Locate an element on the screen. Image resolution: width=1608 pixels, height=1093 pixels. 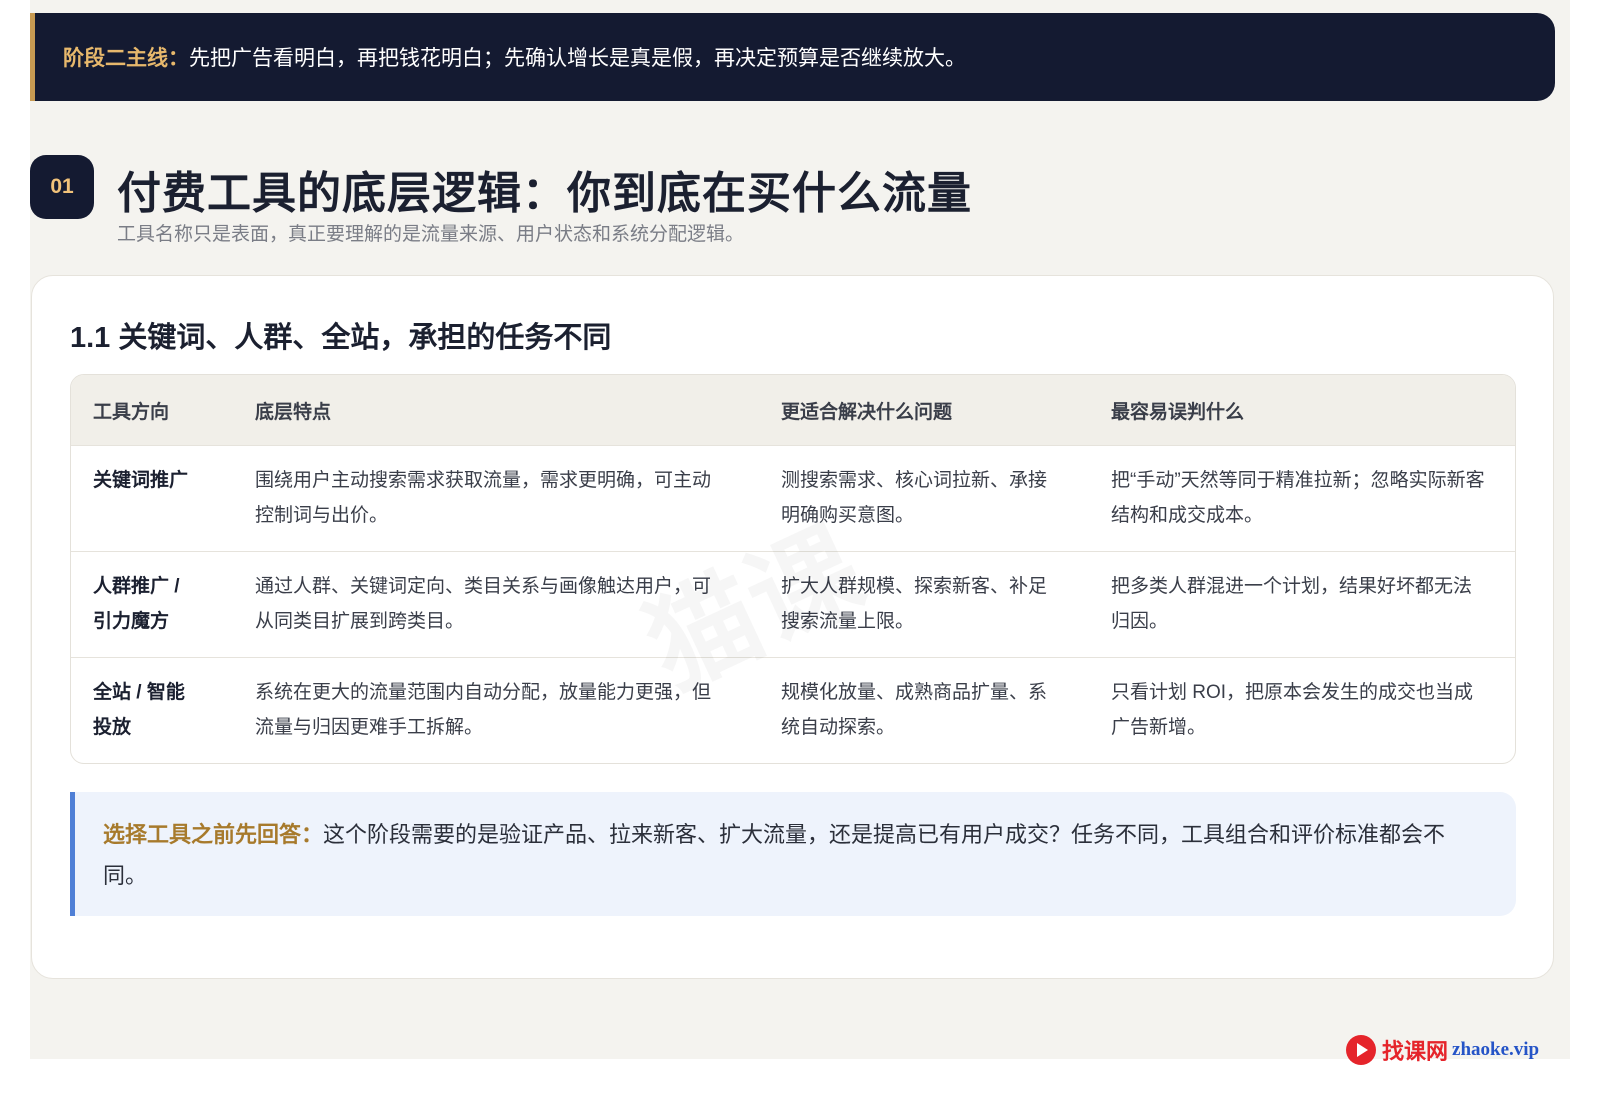
table-cell: 只看计划 ROI，把原本会发生的成交也当成广告新增。 is located at coordinates (1302, 710).